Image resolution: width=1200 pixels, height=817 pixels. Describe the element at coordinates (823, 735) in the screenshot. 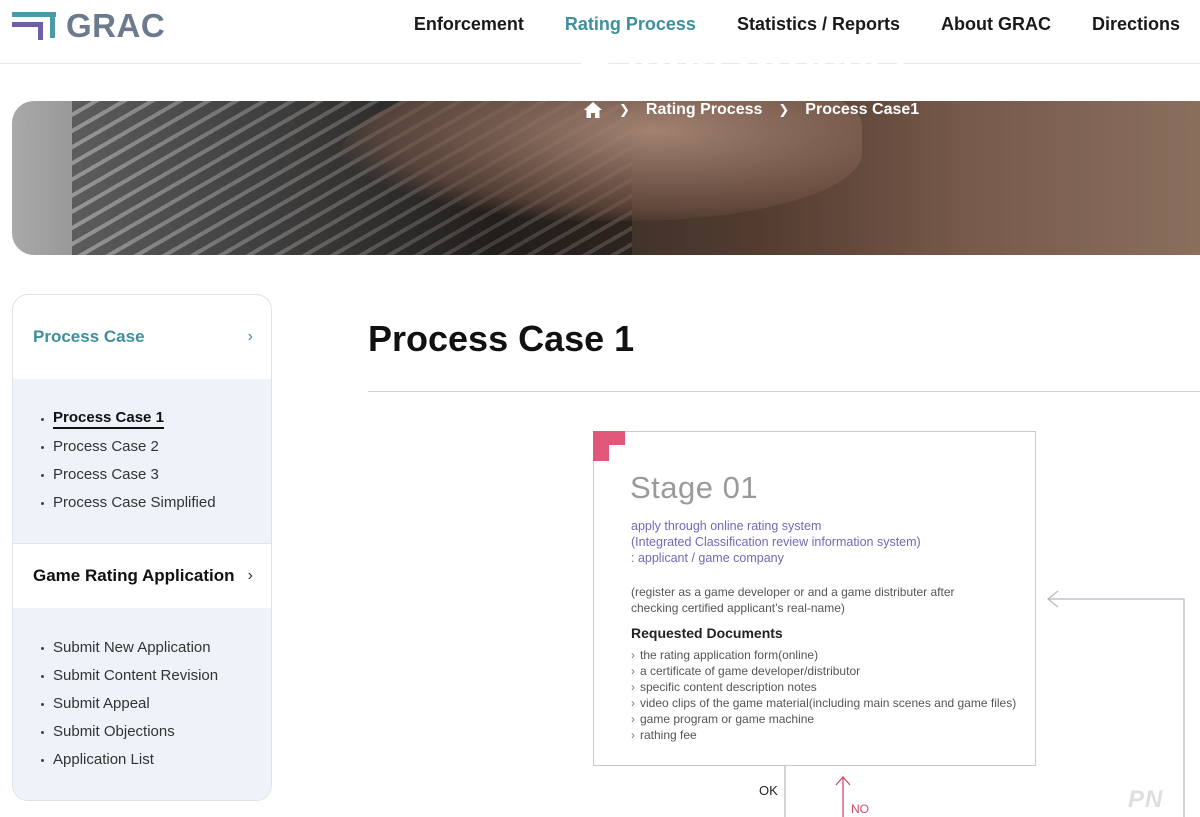

I see `list-item: rathing fee` at that location.